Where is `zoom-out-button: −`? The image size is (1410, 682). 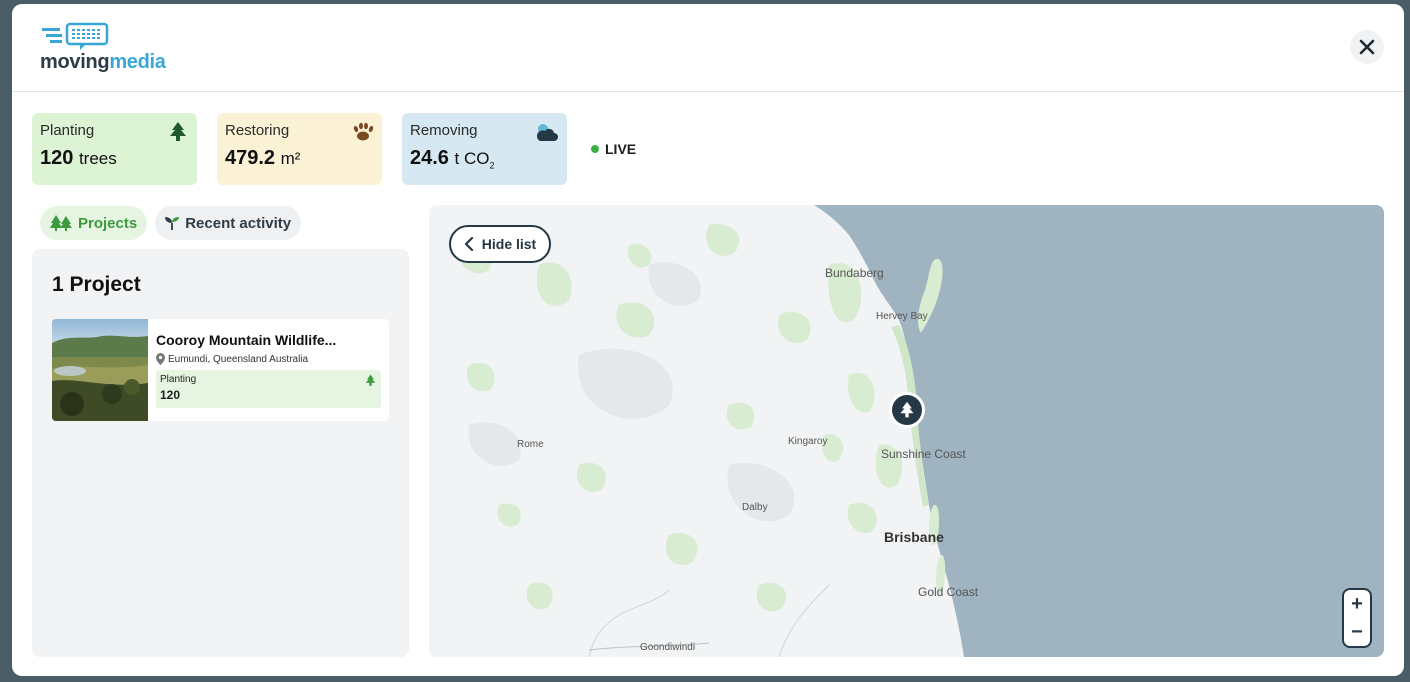 zoom-out-button: − is located at coordinates (1357, 632).